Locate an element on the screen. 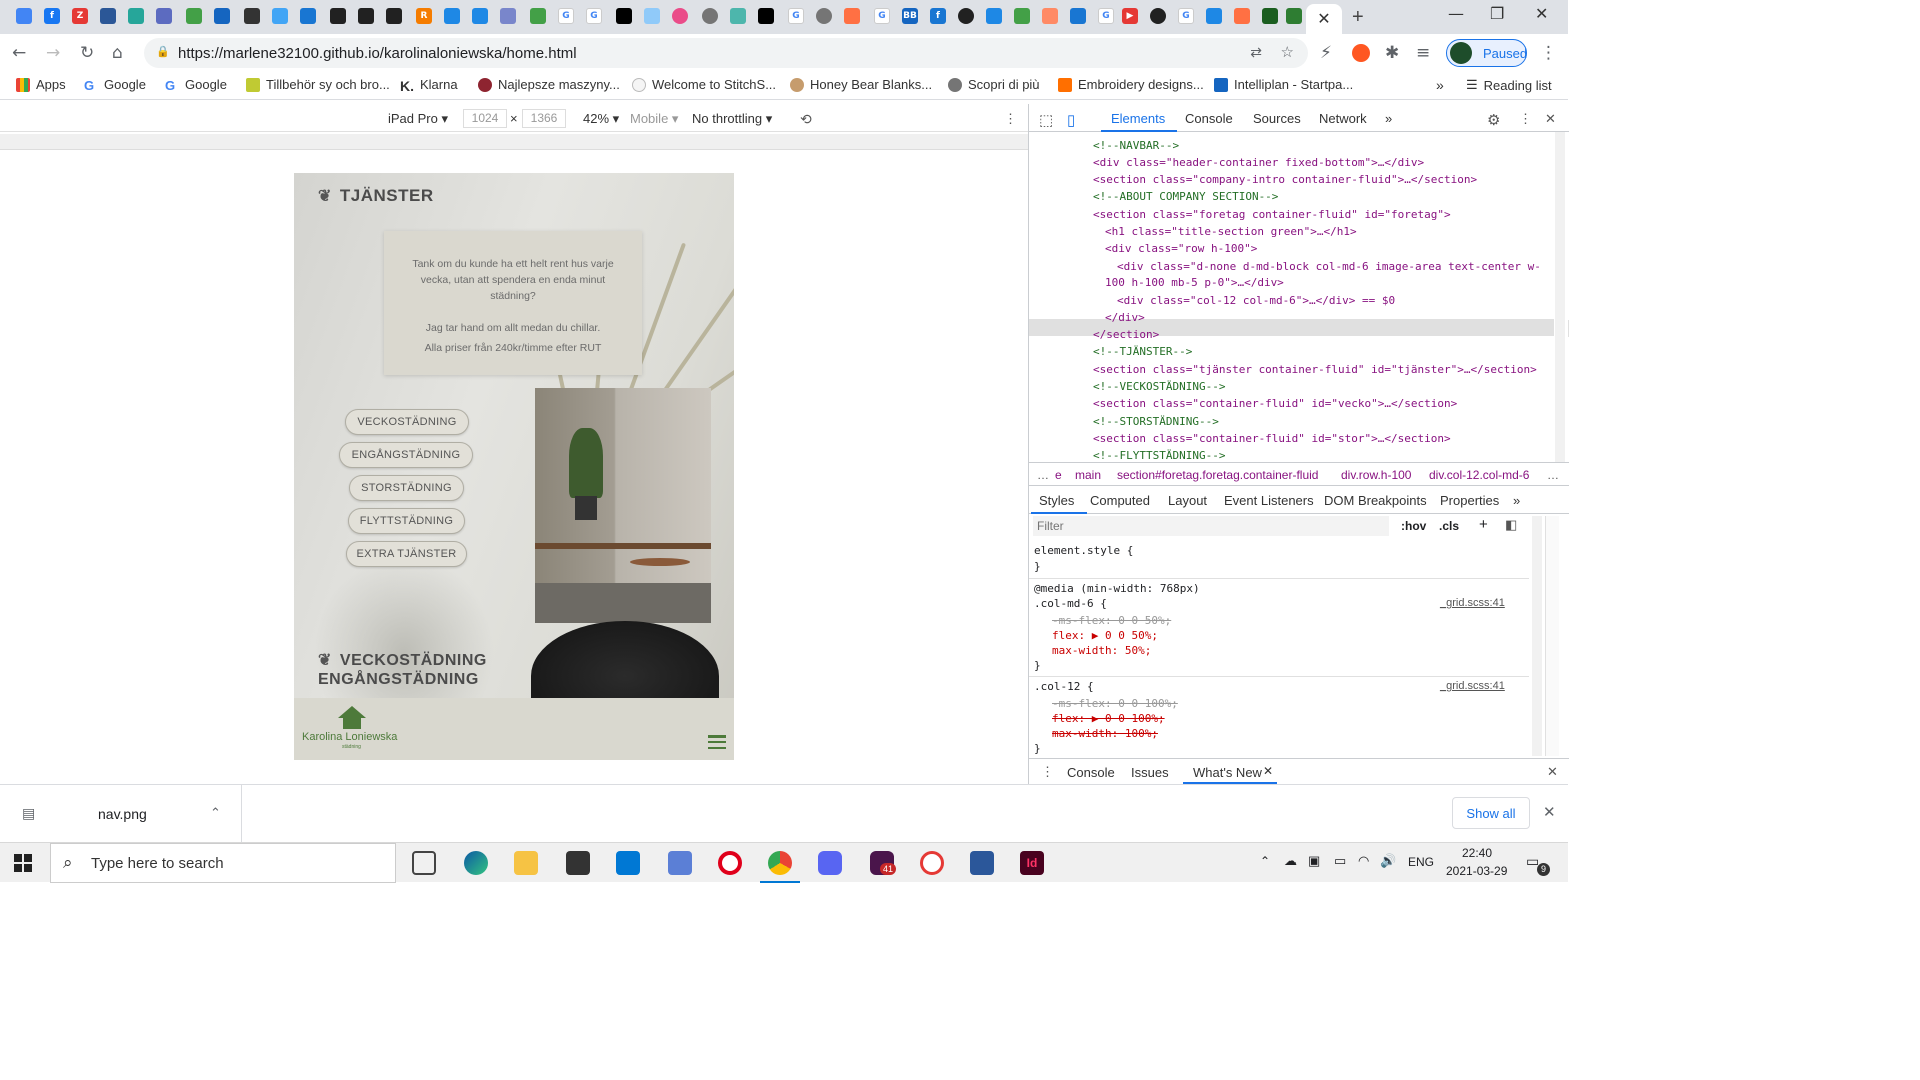  home-icon: ⌂ is located at coordinates (117, 53).